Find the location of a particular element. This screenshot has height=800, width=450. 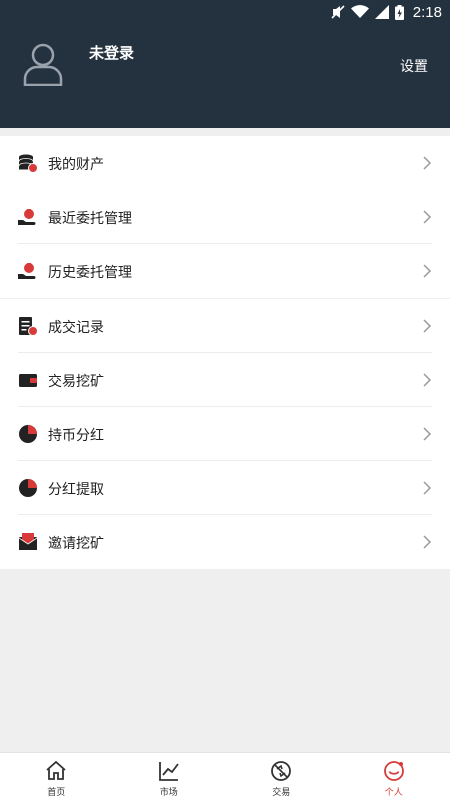

menu-section-assets: 我的财产 is located at coordinates (225, 163).